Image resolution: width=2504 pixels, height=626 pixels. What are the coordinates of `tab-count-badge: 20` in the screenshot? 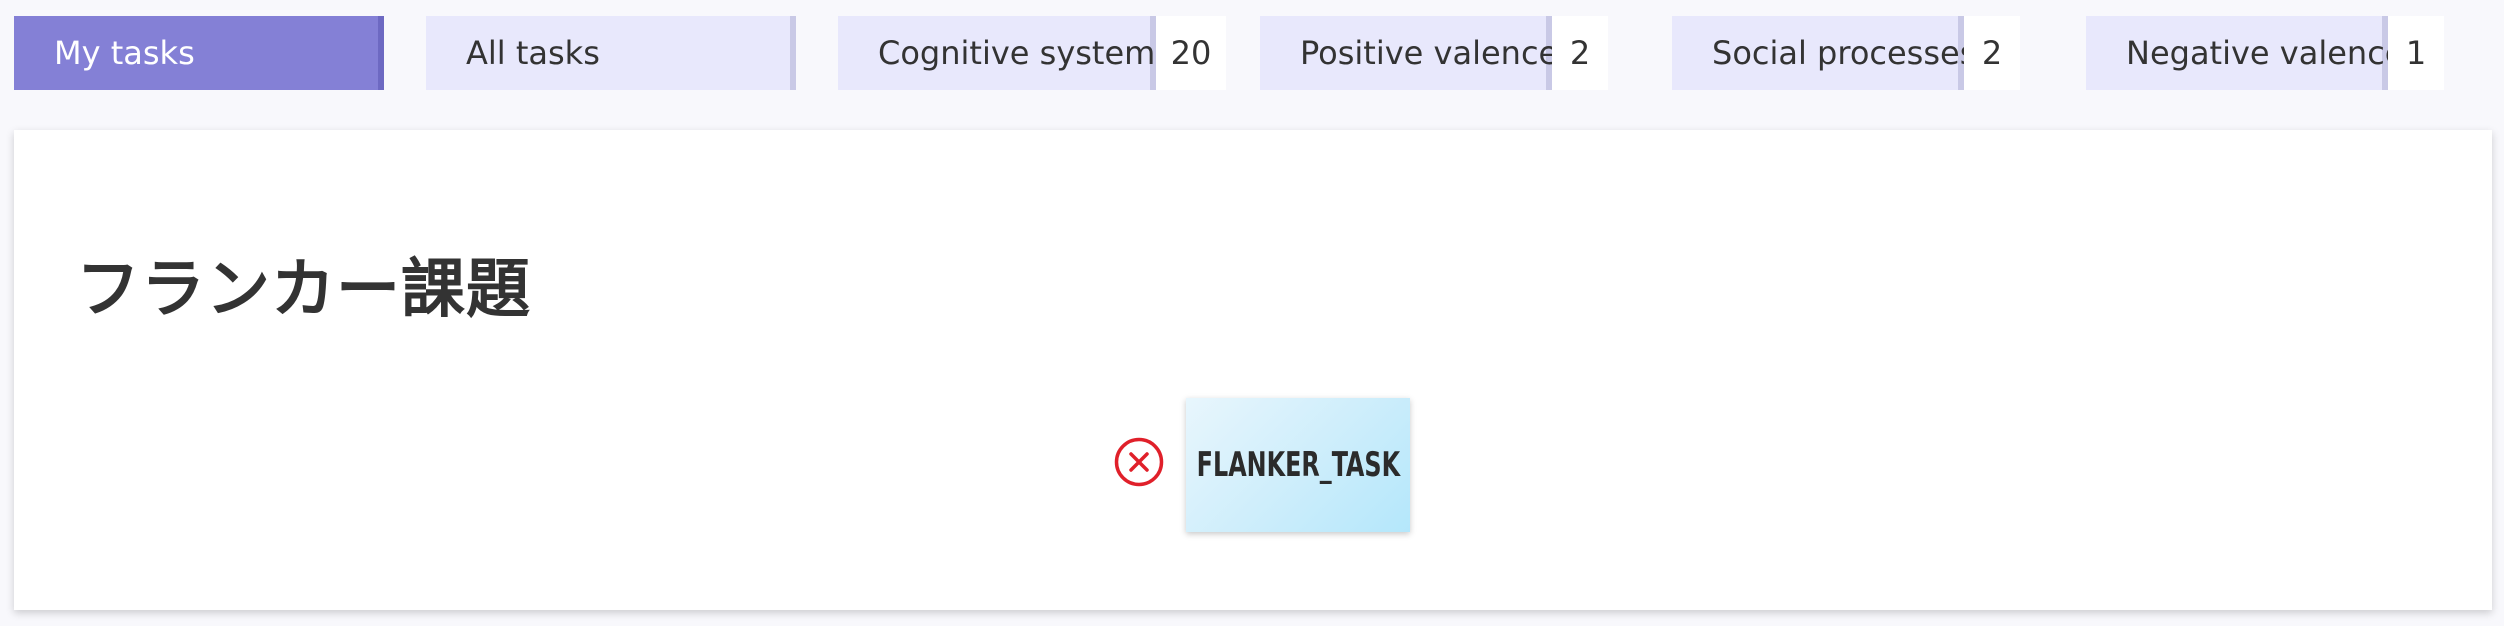 It's located at (1191, 53).